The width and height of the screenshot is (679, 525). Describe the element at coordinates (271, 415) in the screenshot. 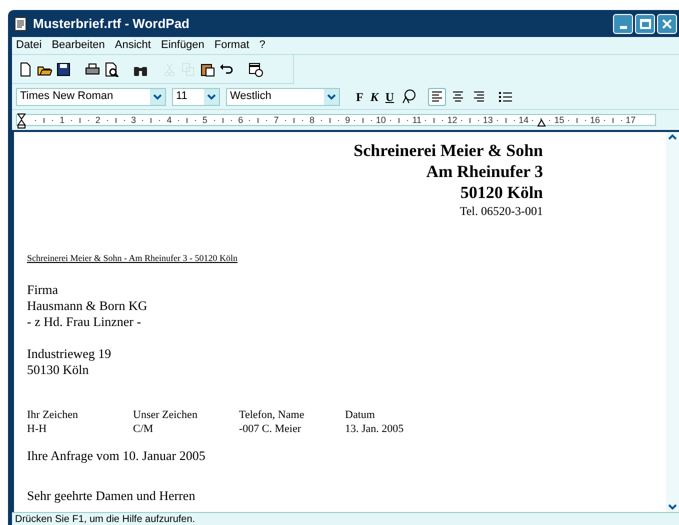

I see `reference-label: Telefon, Name` at that location.